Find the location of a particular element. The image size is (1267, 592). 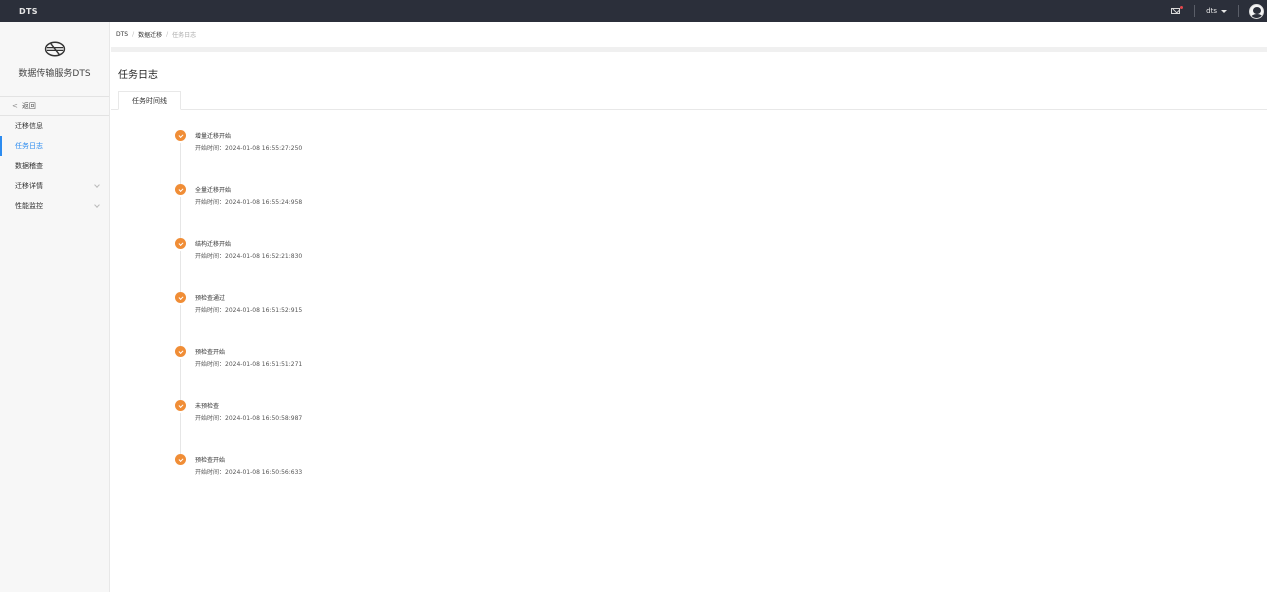

timeline-event-title: 全量迁移开始 is located at coordinates (213, 190).